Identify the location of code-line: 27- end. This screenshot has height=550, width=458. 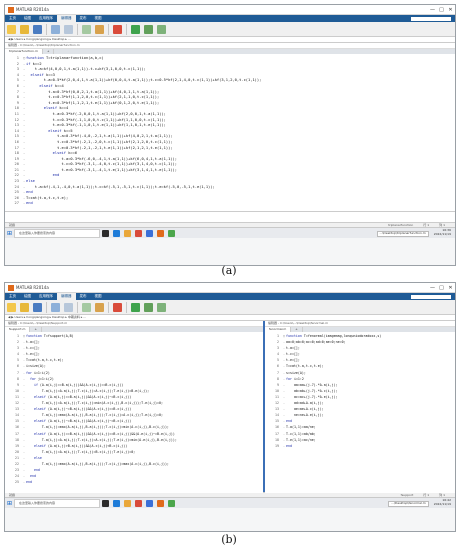
(230, 204).